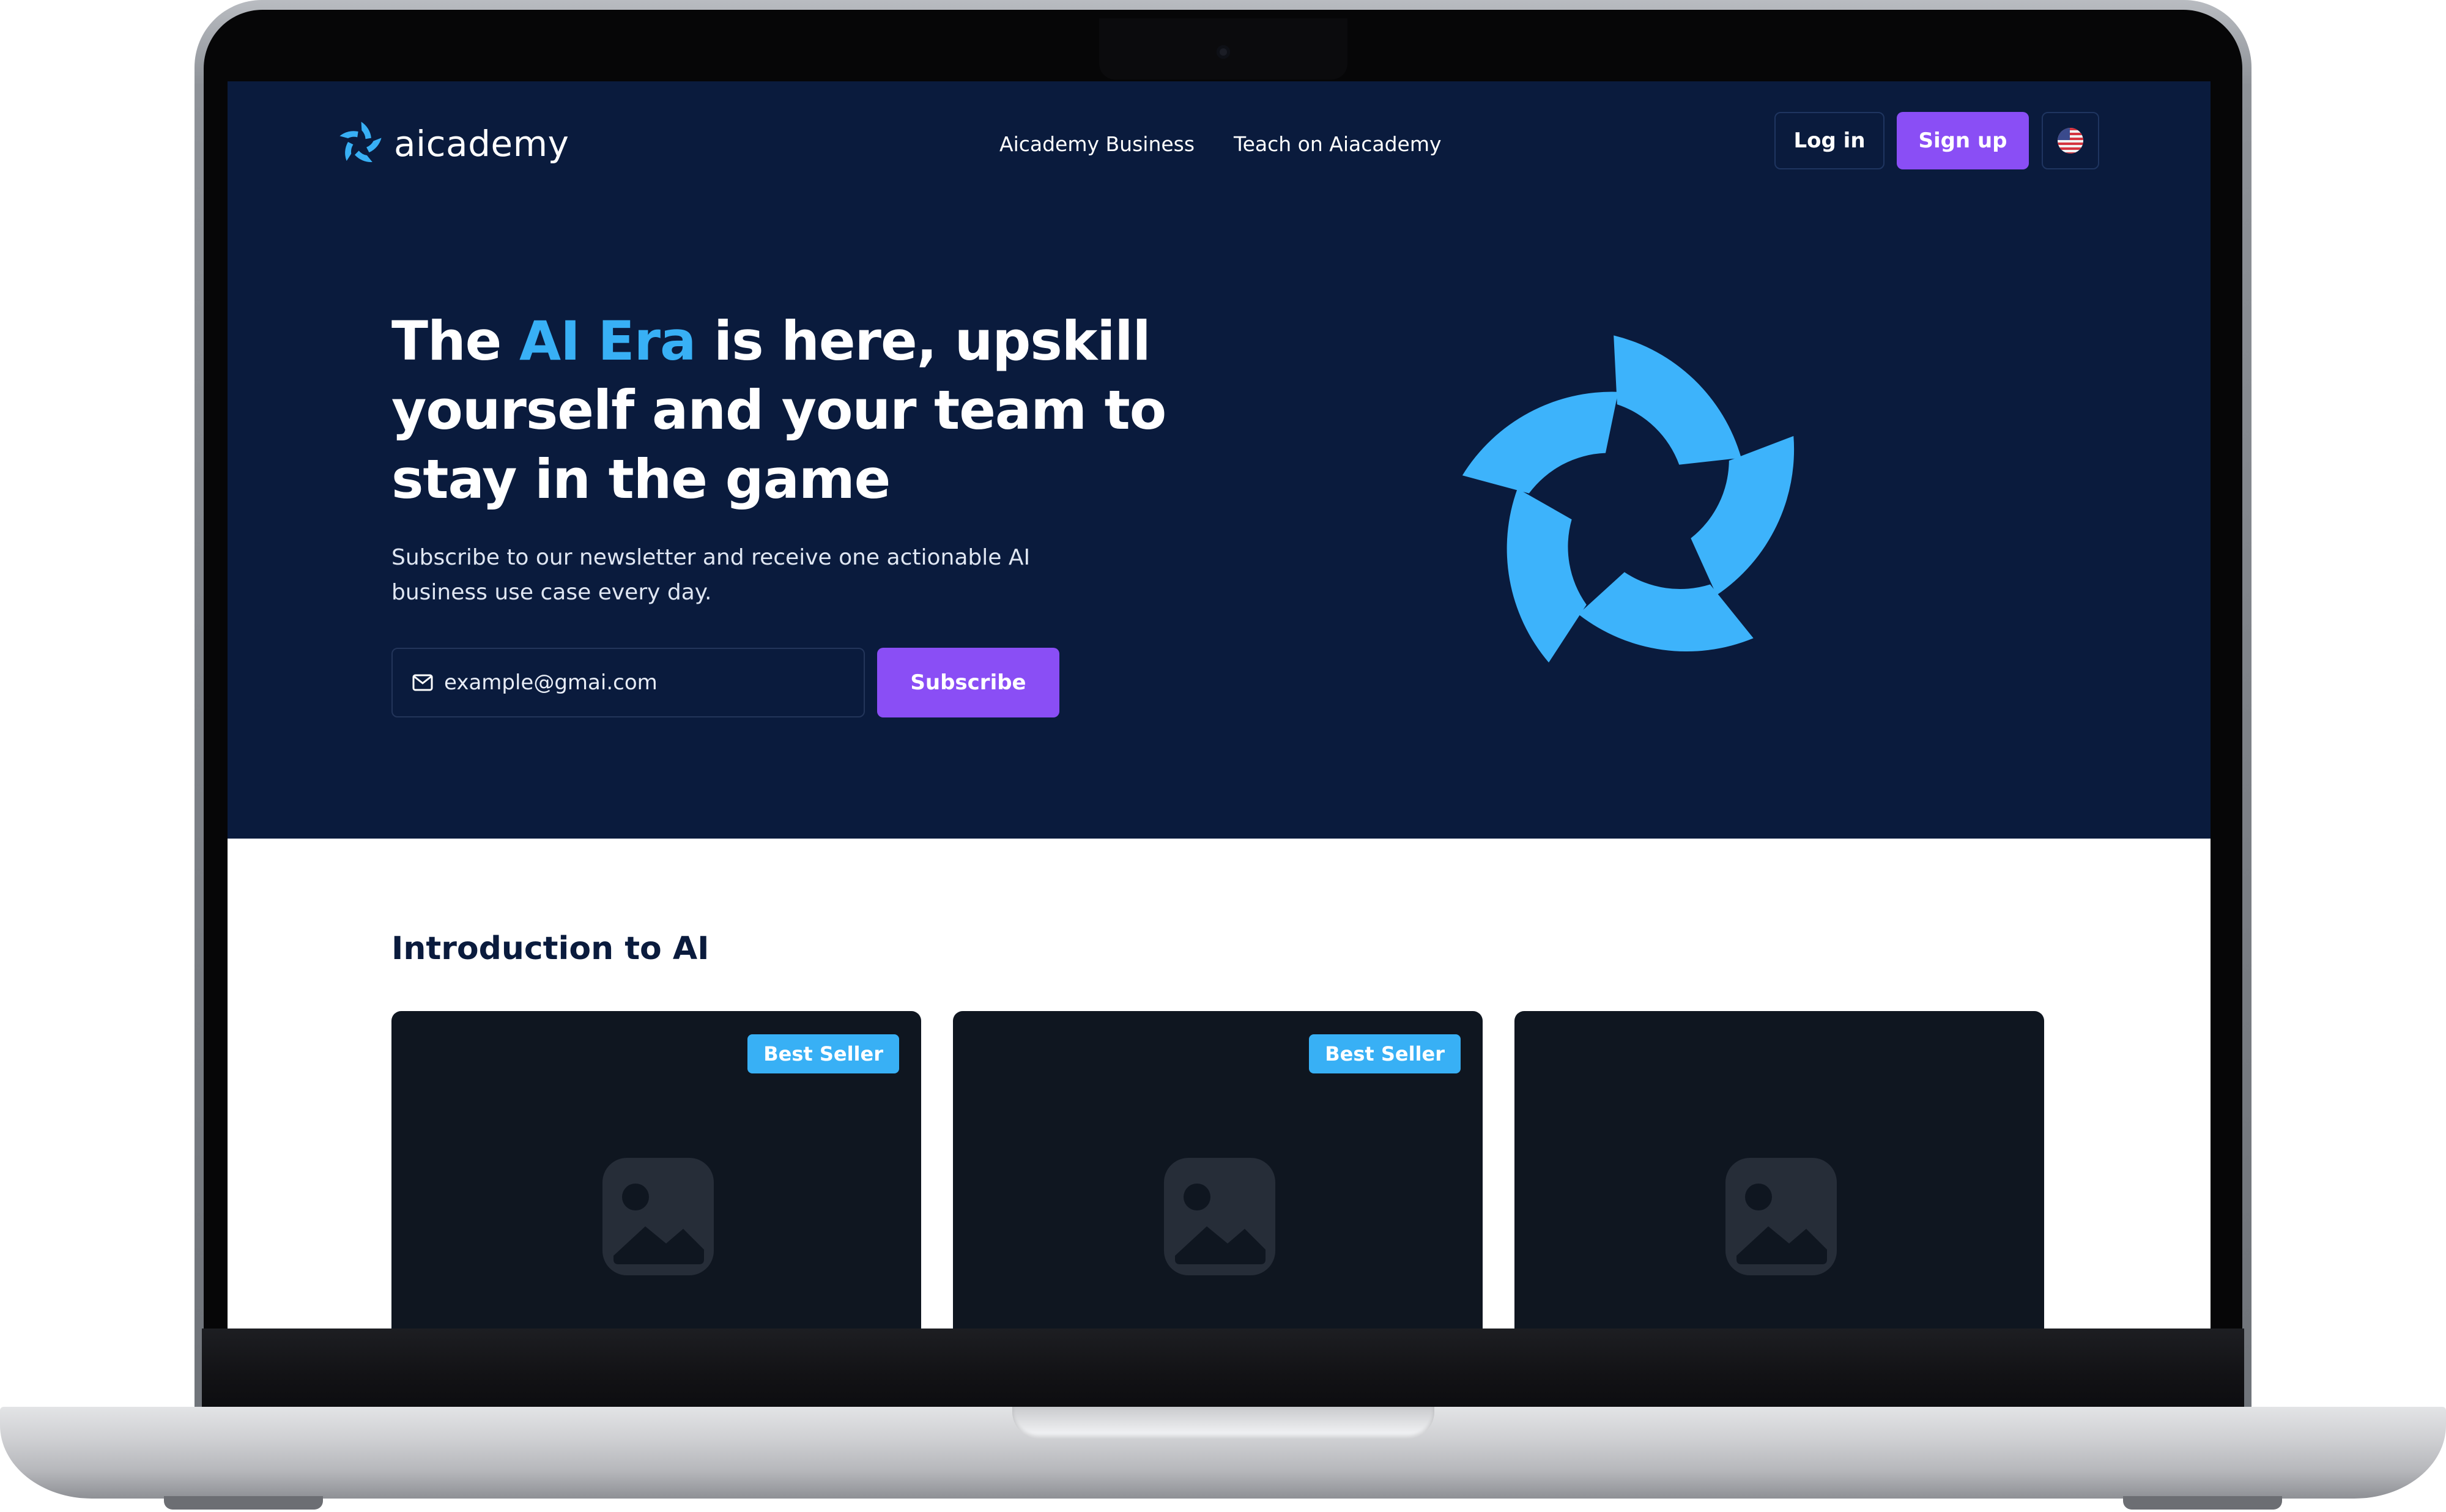 Image resolution: width=2446 pixels, height=1512 pixels. I want to click on brand-logo: aicademy, so click(452, 143).